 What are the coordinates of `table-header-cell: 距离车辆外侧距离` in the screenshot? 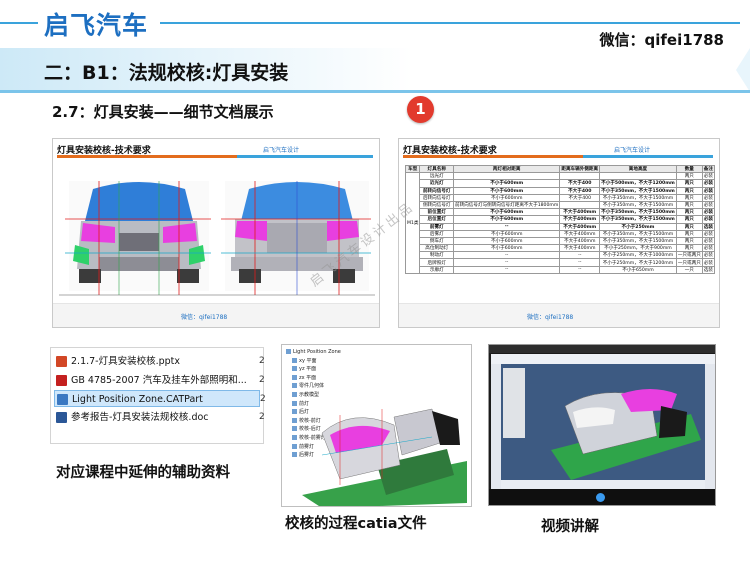 It's located at (580, 169).